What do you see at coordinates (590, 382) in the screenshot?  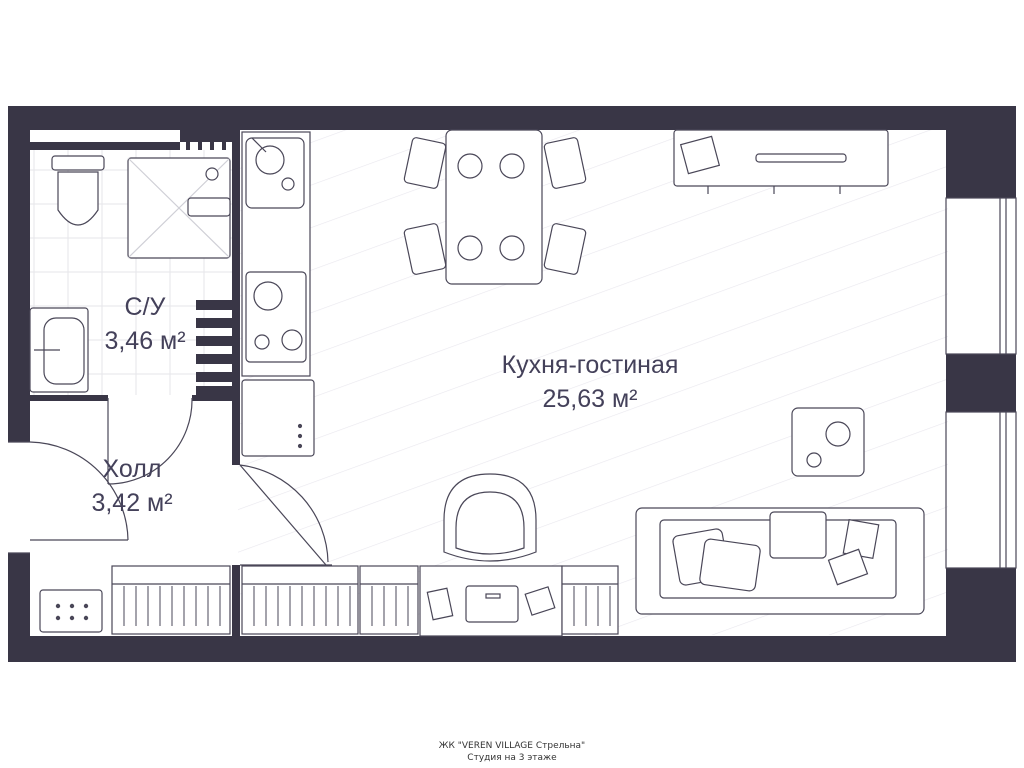 I see `kitchen-living-label: Кухня-гостиная 25,63 м²` at bounding box center [590, 382].